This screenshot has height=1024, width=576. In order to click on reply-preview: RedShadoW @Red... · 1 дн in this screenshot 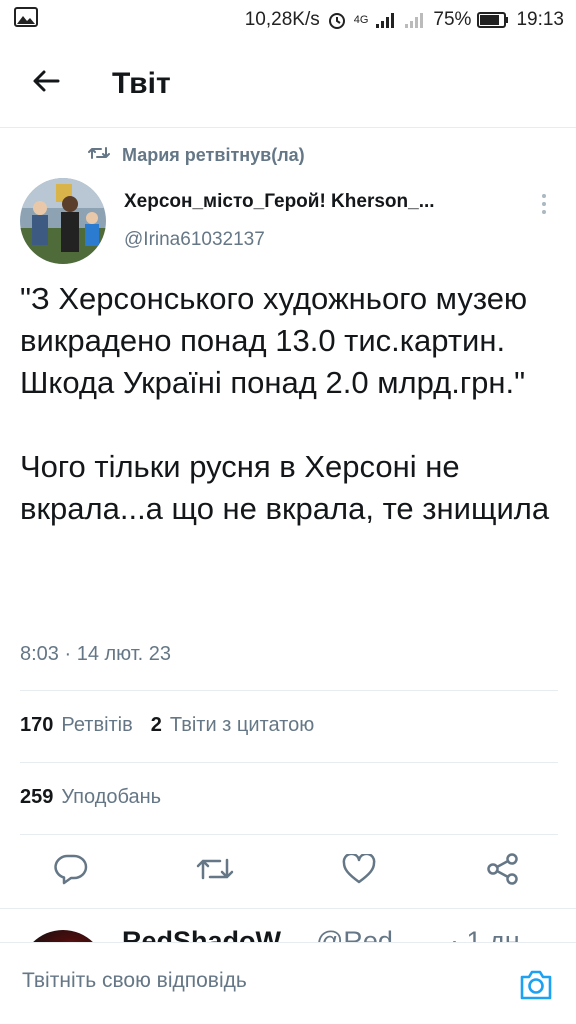, I will do `click(288, 927)`.